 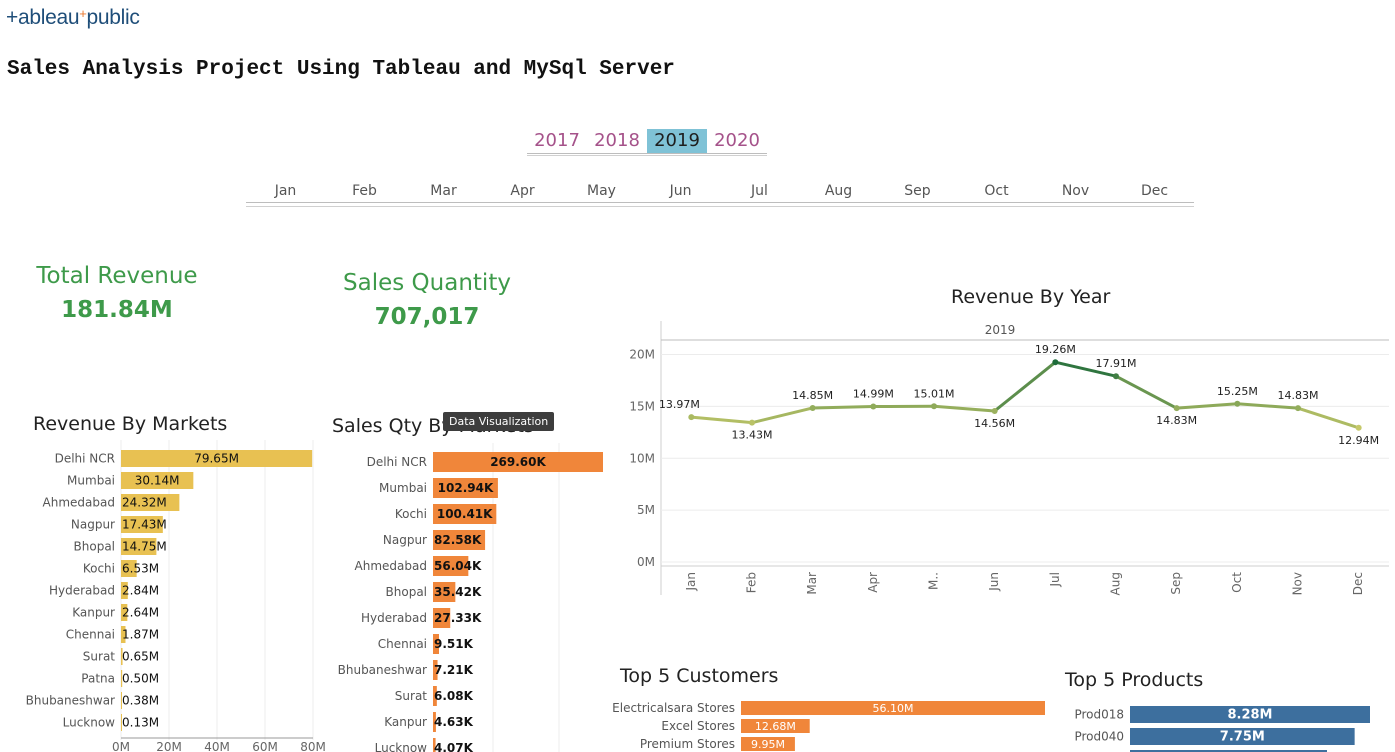 I want to click on data-label-prod040: 7.75M, so click(x=1242, y=737).